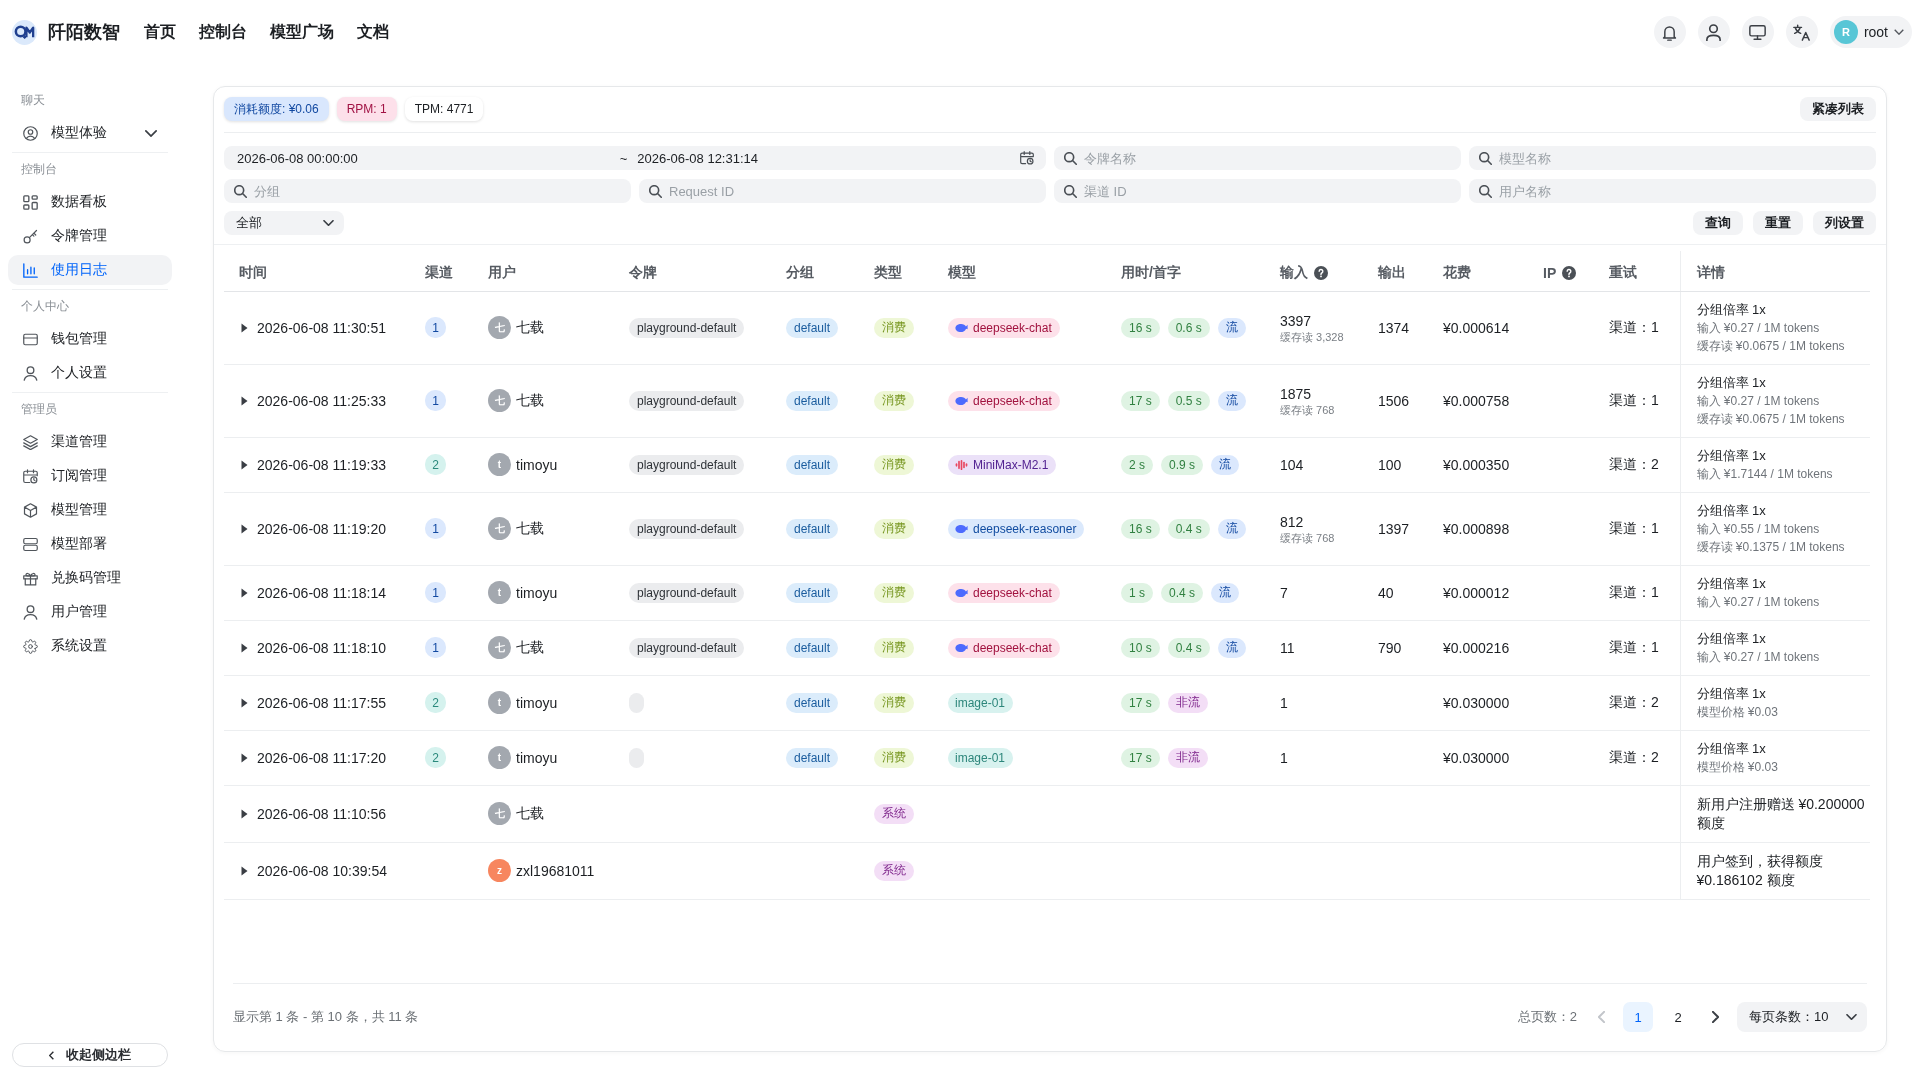 This screenshot has height=1080, width=1920. What do you see at coordinates (1257, 158) in the screenshot?
I see `search-field: 令牌名称` at bounding box center [1257, 158].